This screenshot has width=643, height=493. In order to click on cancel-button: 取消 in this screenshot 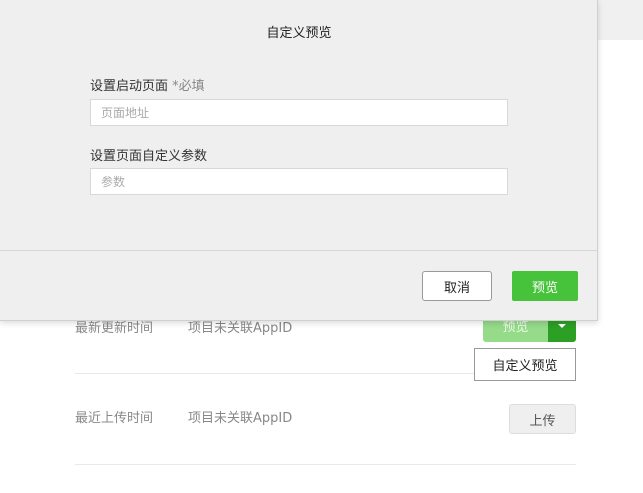, I will do `click(457, 286)`.